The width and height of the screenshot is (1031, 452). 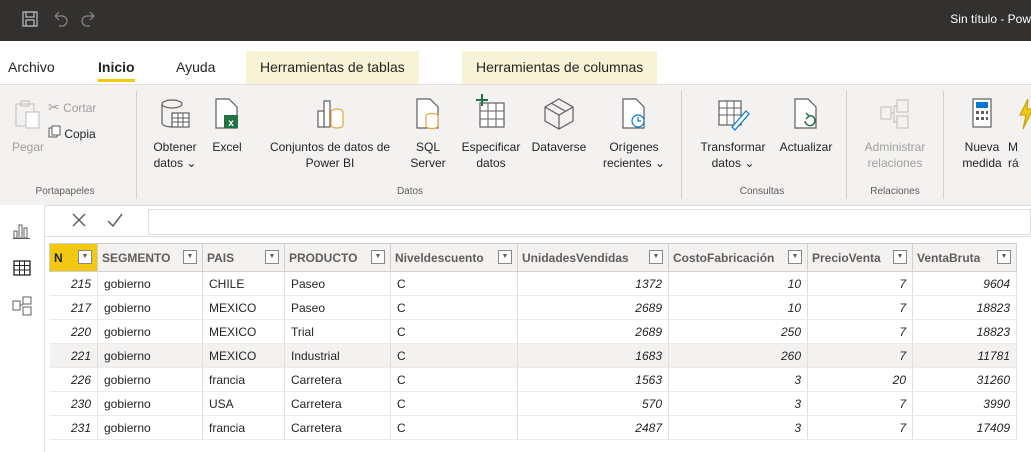 What do you see at coordinates (243, 403) in the screenshot?
I see `cell-pais: USA` at bounding box center [243, 403].